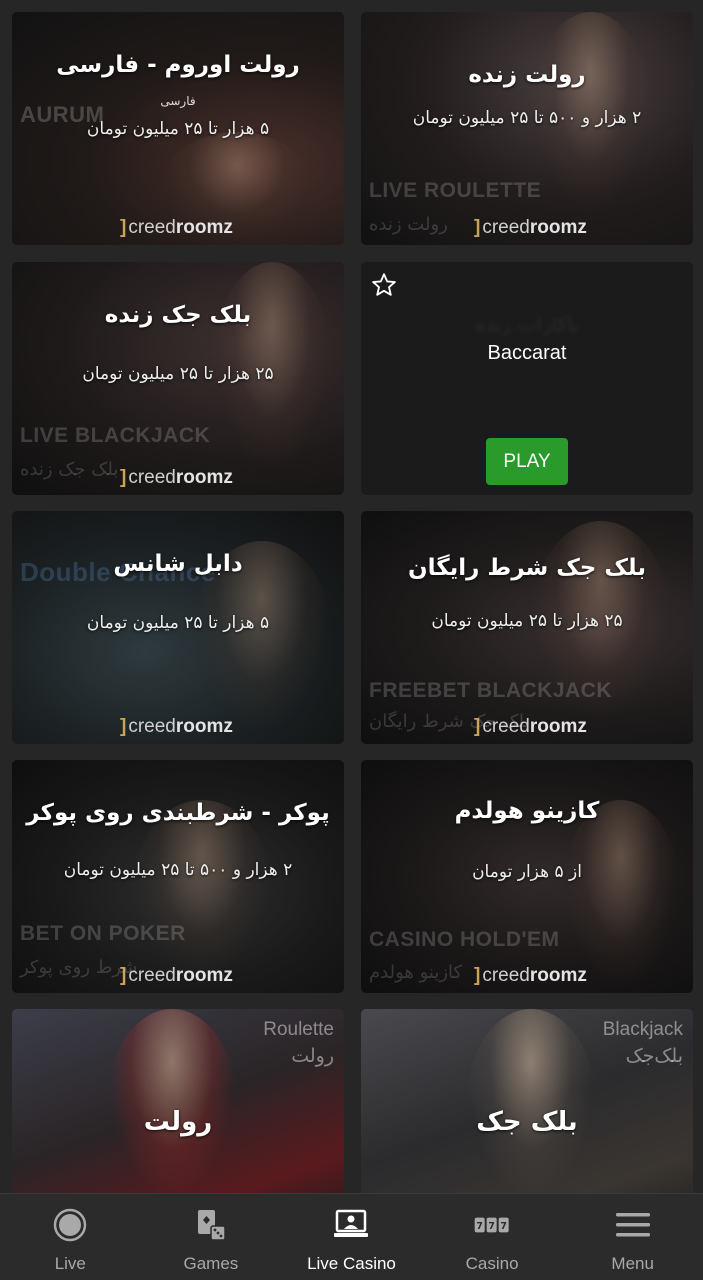  I want to click on dealer-icon, so click(351, 1225).